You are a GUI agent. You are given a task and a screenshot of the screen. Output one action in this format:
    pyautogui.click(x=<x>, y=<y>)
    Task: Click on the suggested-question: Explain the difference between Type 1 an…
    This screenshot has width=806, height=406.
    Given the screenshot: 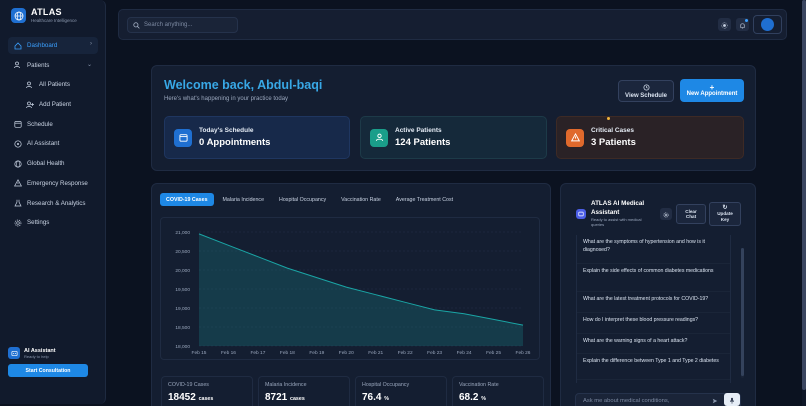 What is the action you would take?
    pyautogui.click(x=653, y=367)
    